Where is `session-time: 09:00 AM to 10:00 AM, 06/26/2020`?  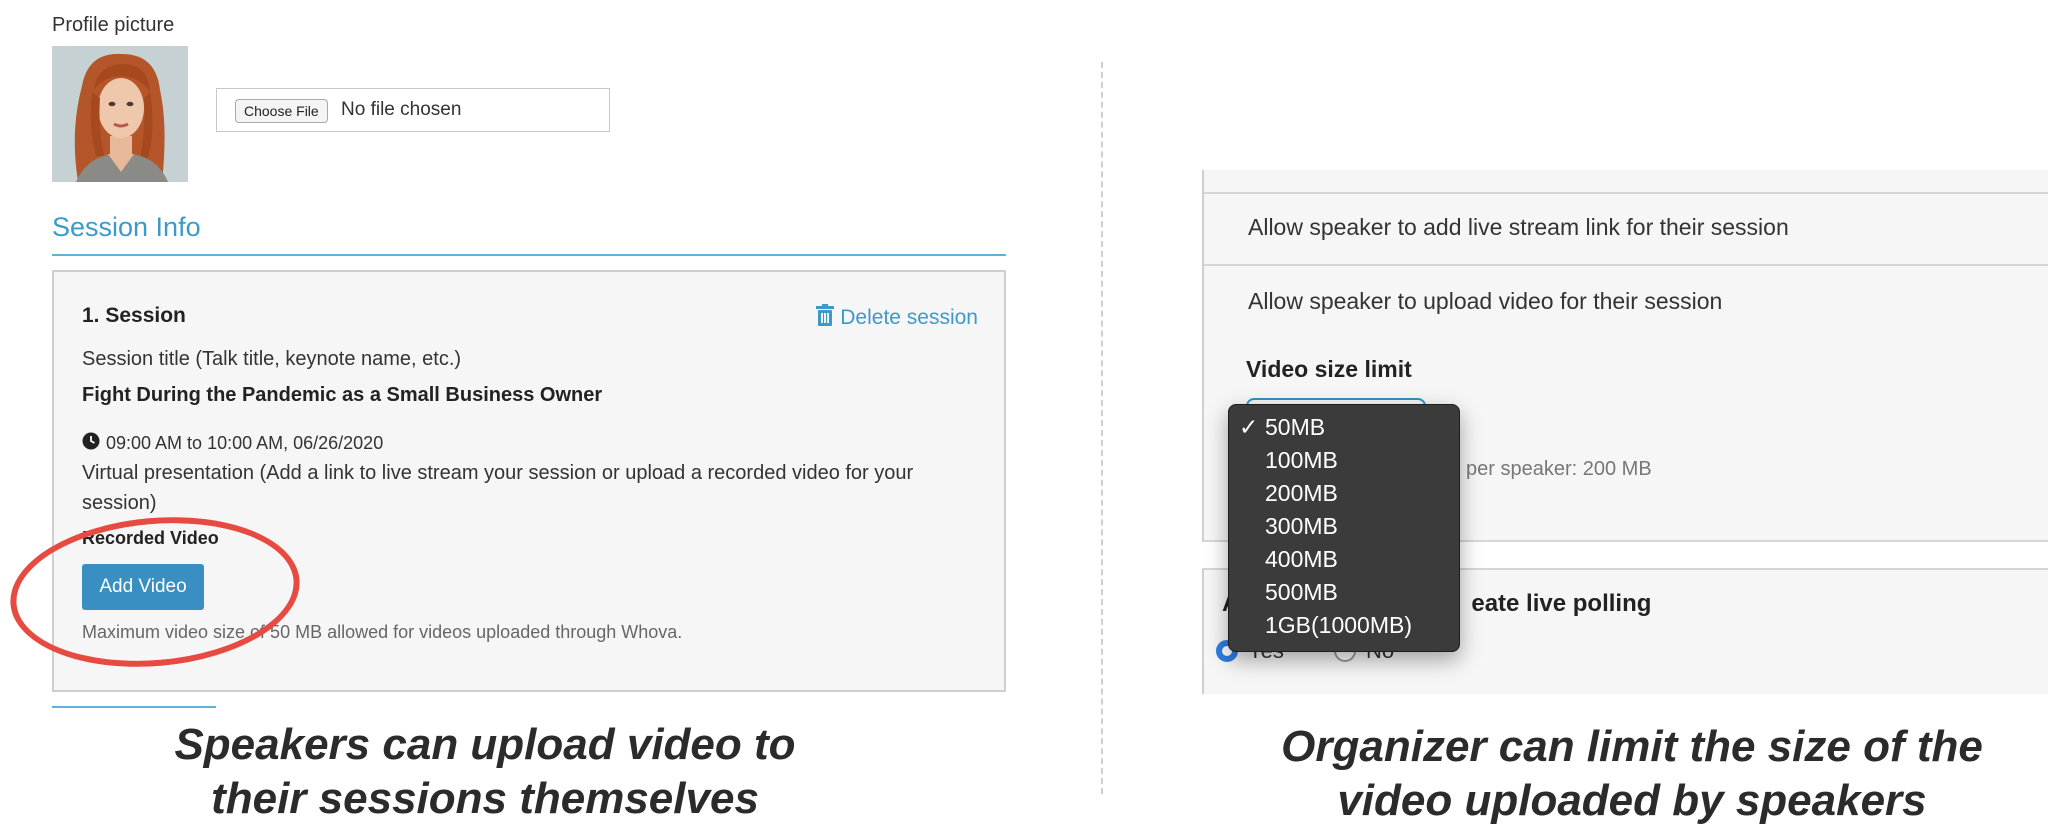
session-time: 09:00 AM to 10:00 AM, 06/26/2020 is located at coordinates (232, 443).